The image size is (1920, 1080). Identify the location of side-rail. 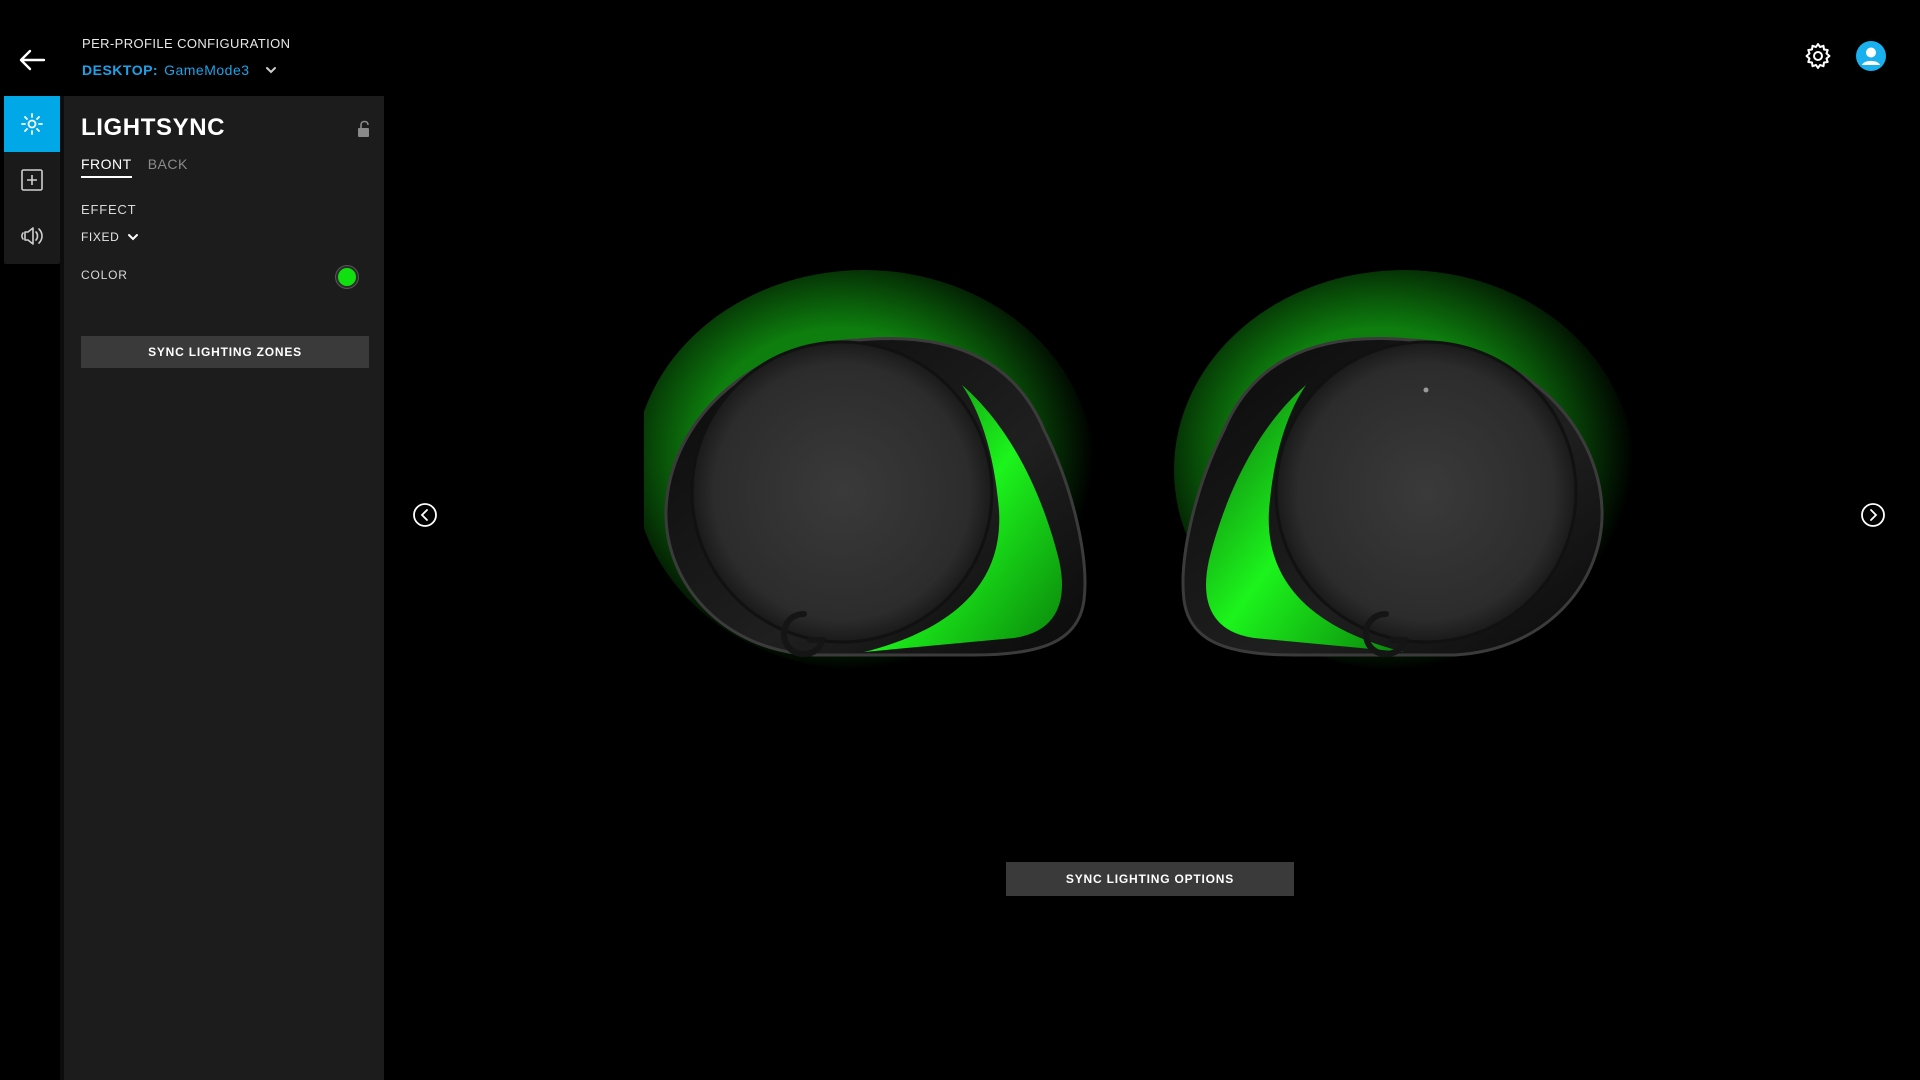
(32, 180).